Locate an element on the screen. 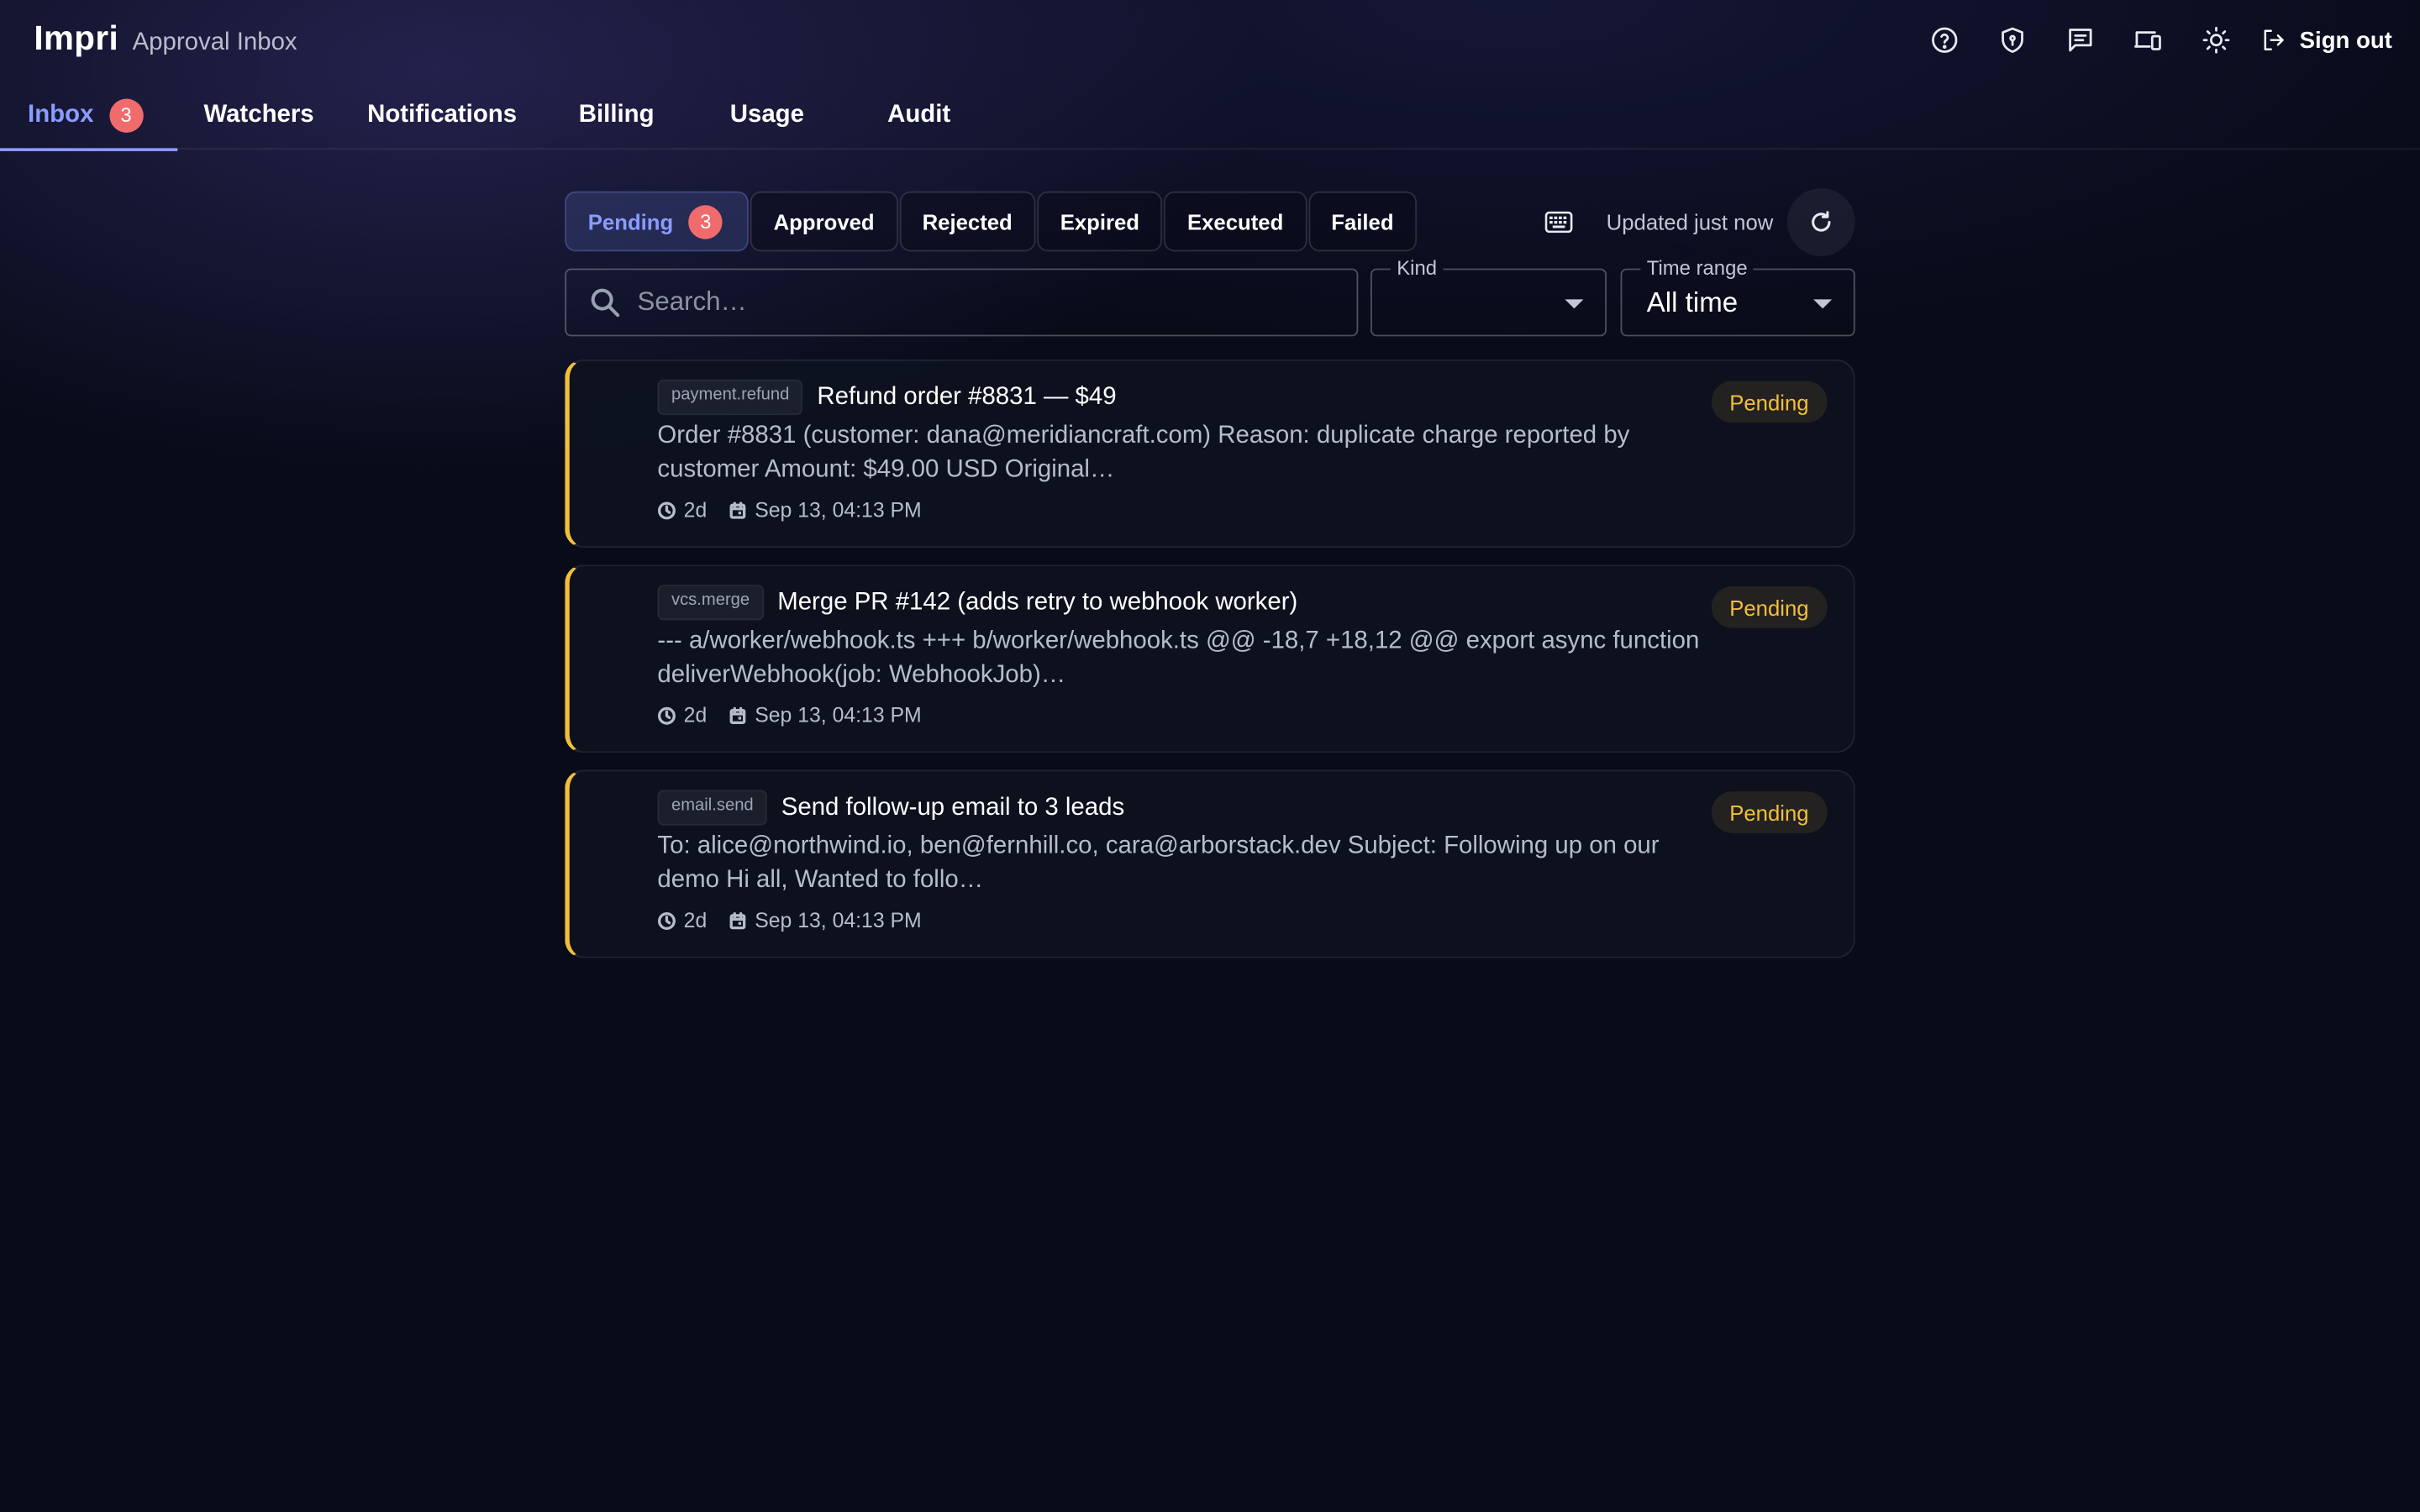 This screenshot has width=2420, height=1512. filter-tab-executed: Executed is located at coordinates (1235, 221).